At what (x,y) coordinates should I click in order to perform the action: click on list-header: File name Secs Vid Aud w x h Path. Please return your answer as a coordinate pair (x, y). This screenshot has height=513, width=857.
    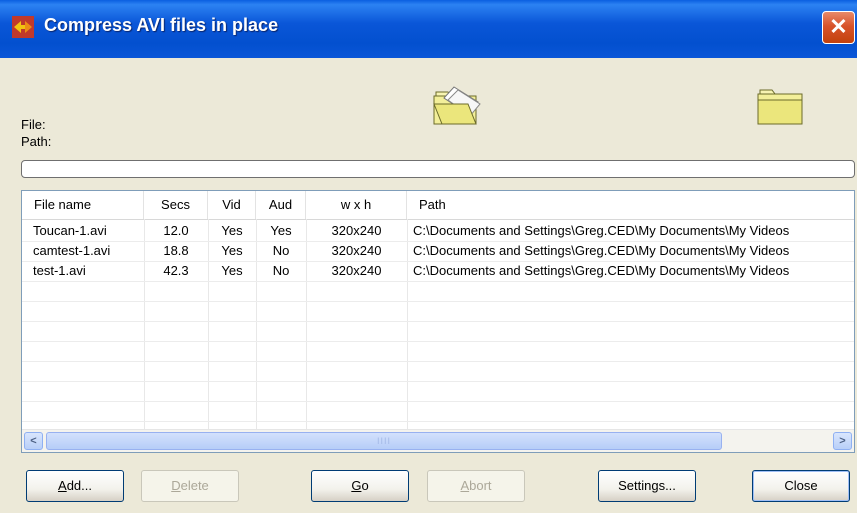
    Looking at the image, I should click on (438, 205).